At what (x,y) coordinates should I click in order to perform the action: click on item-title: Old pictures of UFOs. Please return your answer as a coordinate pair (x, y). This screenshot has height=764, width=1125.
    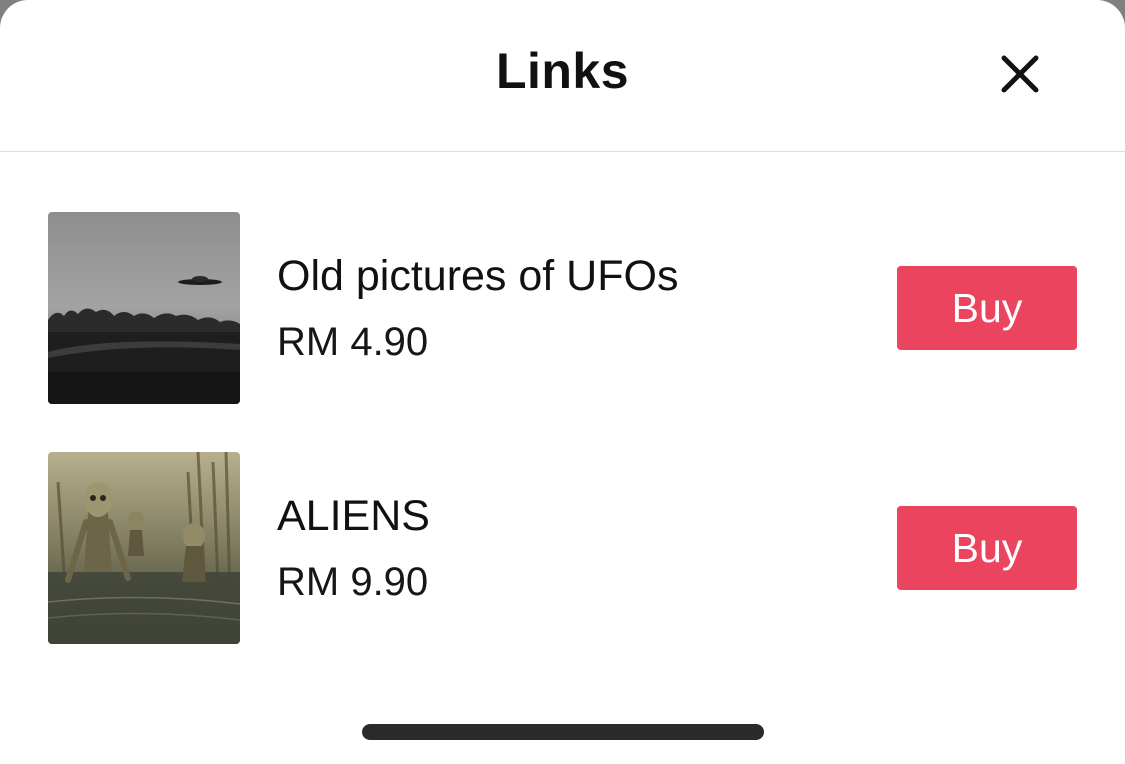
    Looking at the image, I should click on (478, 276).